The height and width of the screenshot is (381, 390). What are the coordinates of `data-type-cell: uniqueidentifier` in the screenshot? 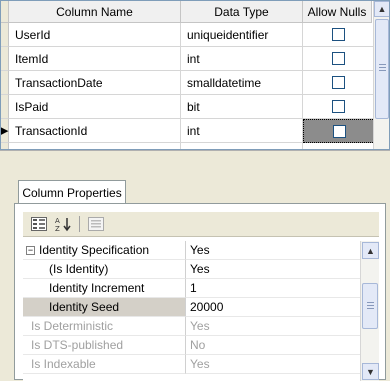 It's located at (242, 35).